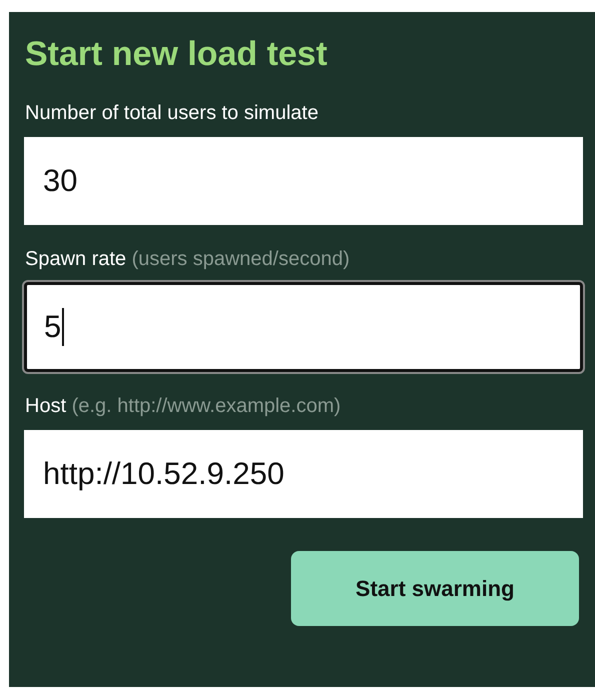 This screenshot has width=595, height=699. Describe the element at coordinates (45, 406) in the screenshot. I see `field-label: Host` at that location.